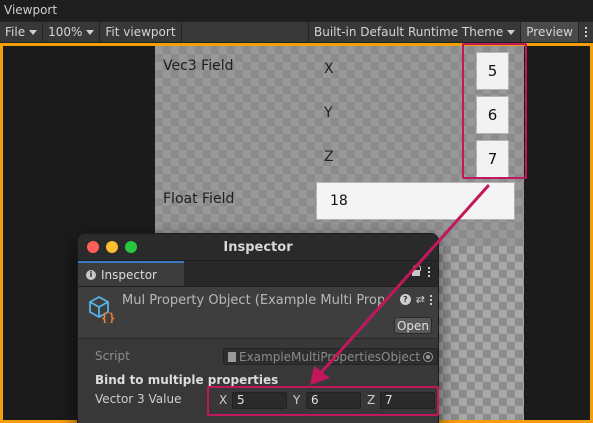 The image size is (593, 423). What do you see at coordinates (492, 159) in the screenshot?
I see `vec3-z-input: 7` at bounding box center [492, 159].